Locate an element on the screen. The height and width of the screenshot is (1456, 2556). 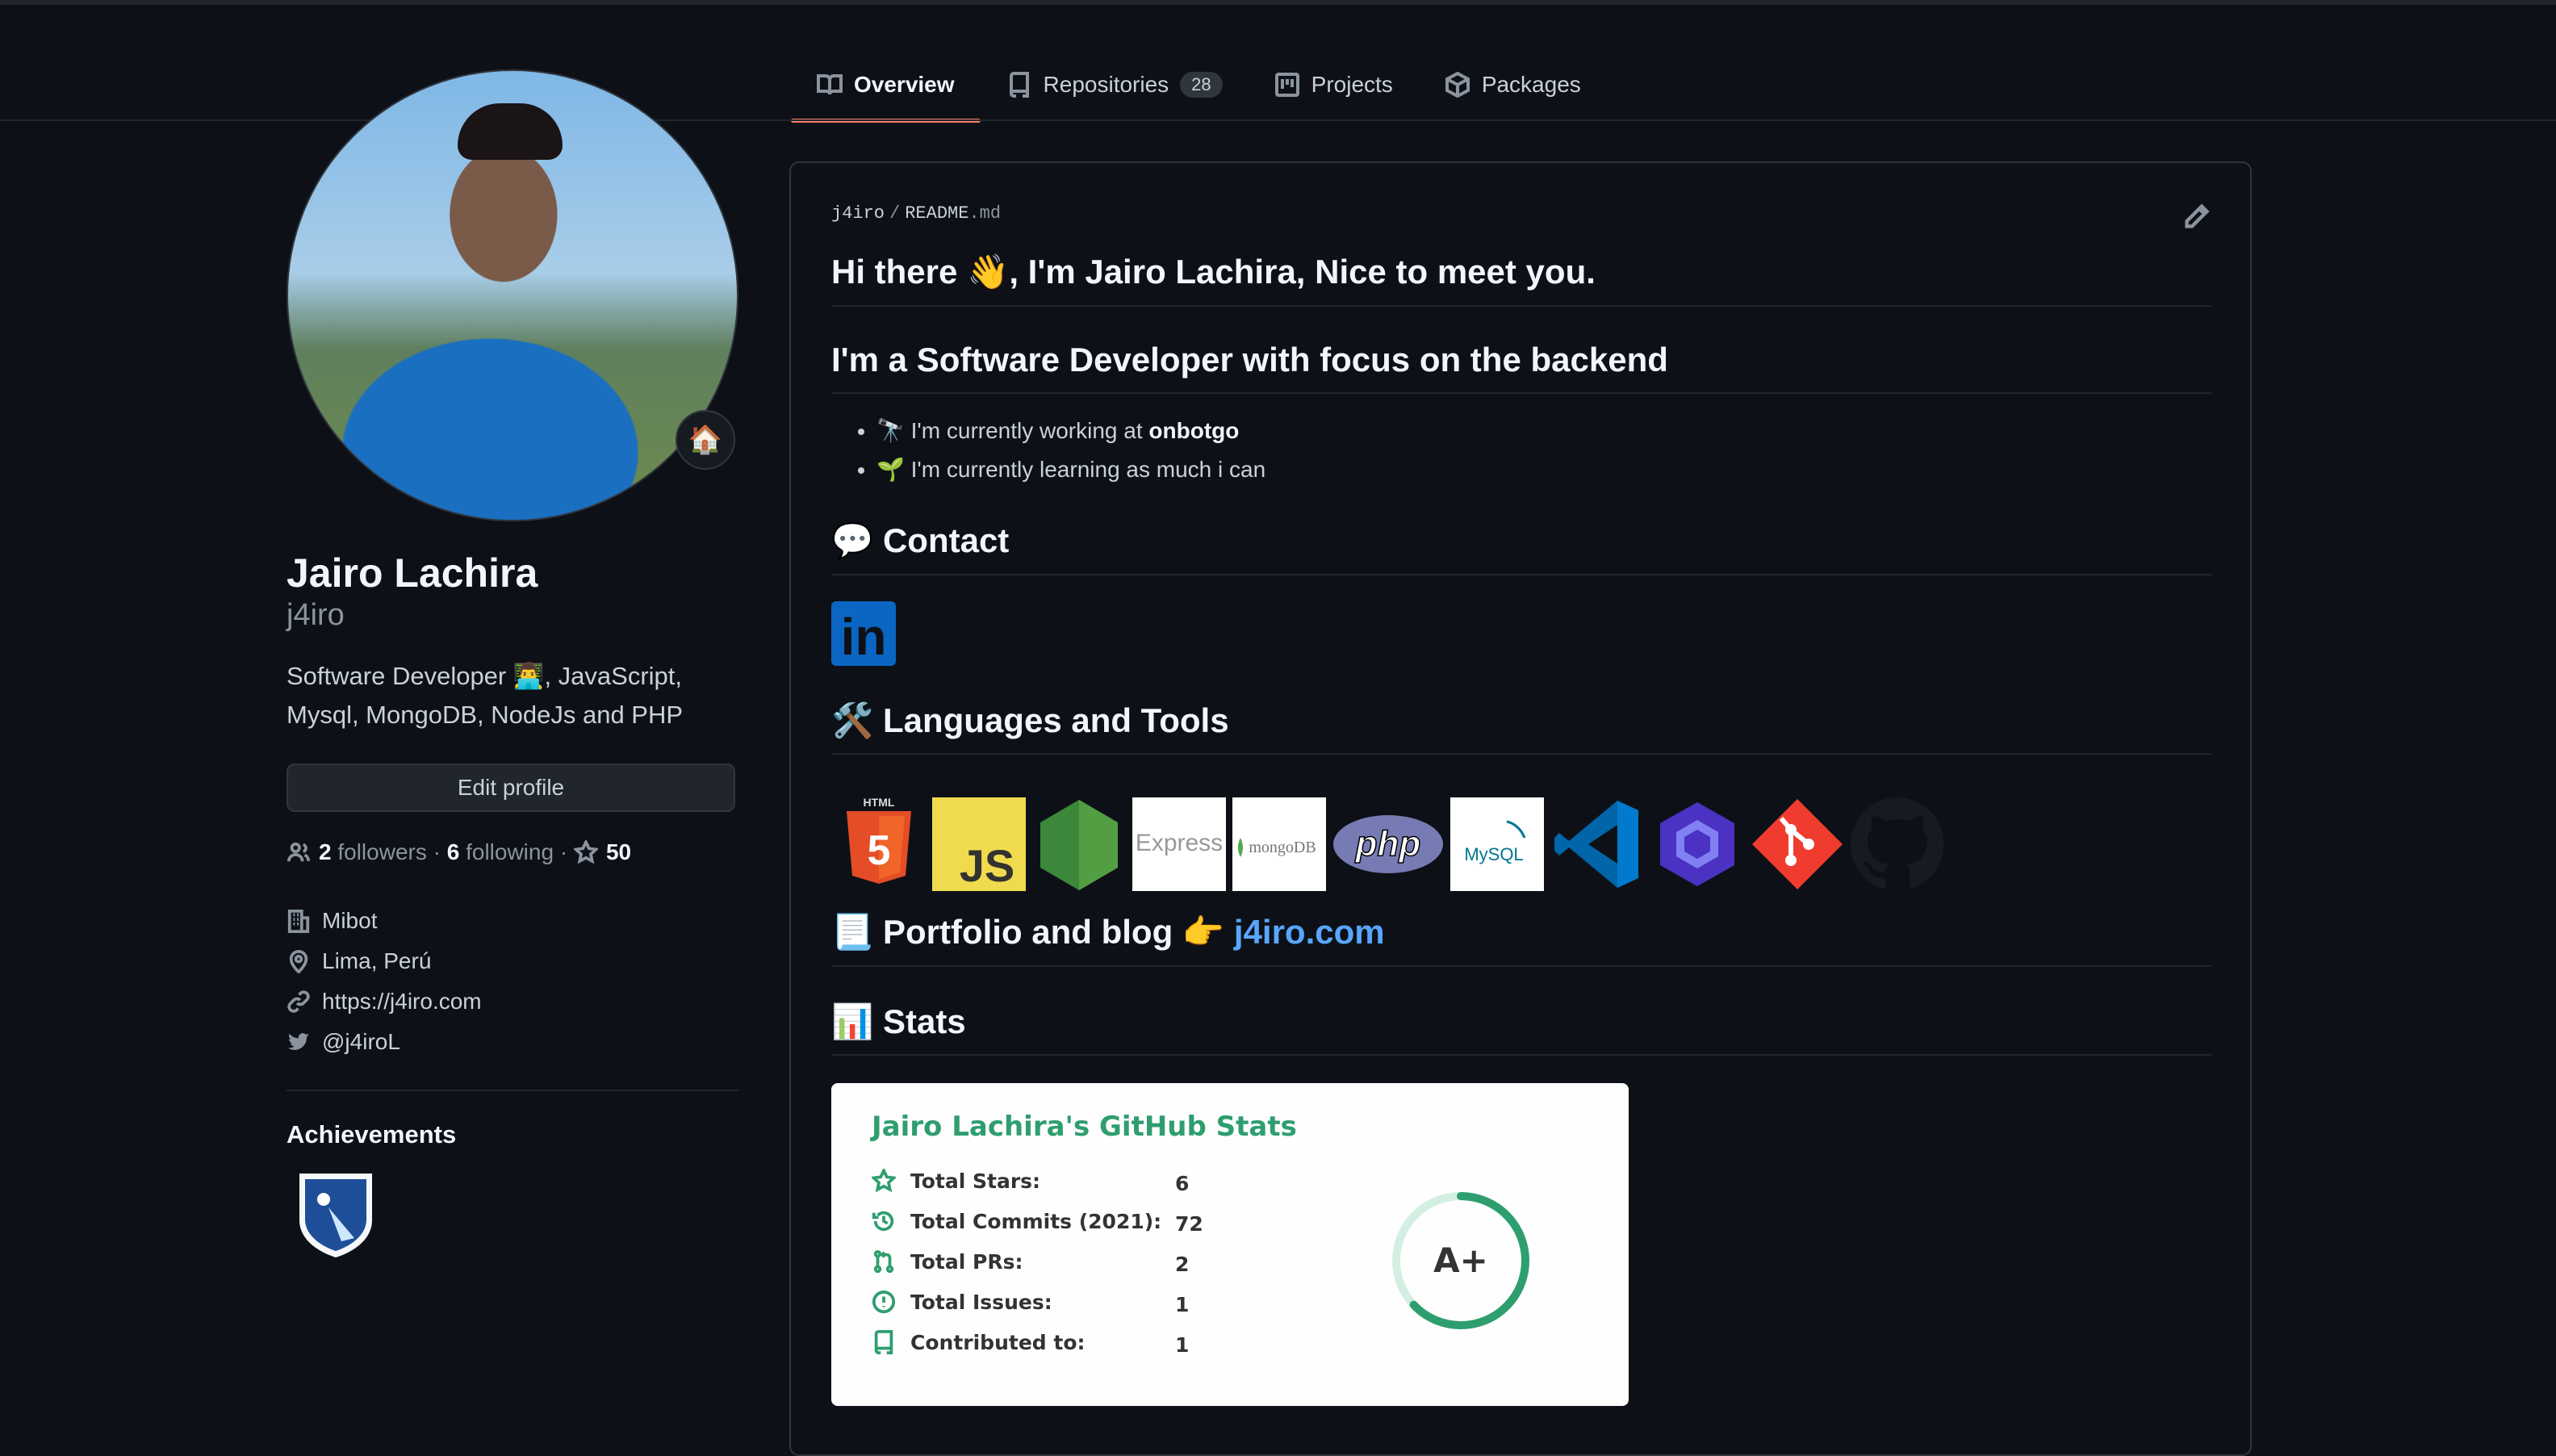
followers-label: followers is located at coordinates (382, 851).